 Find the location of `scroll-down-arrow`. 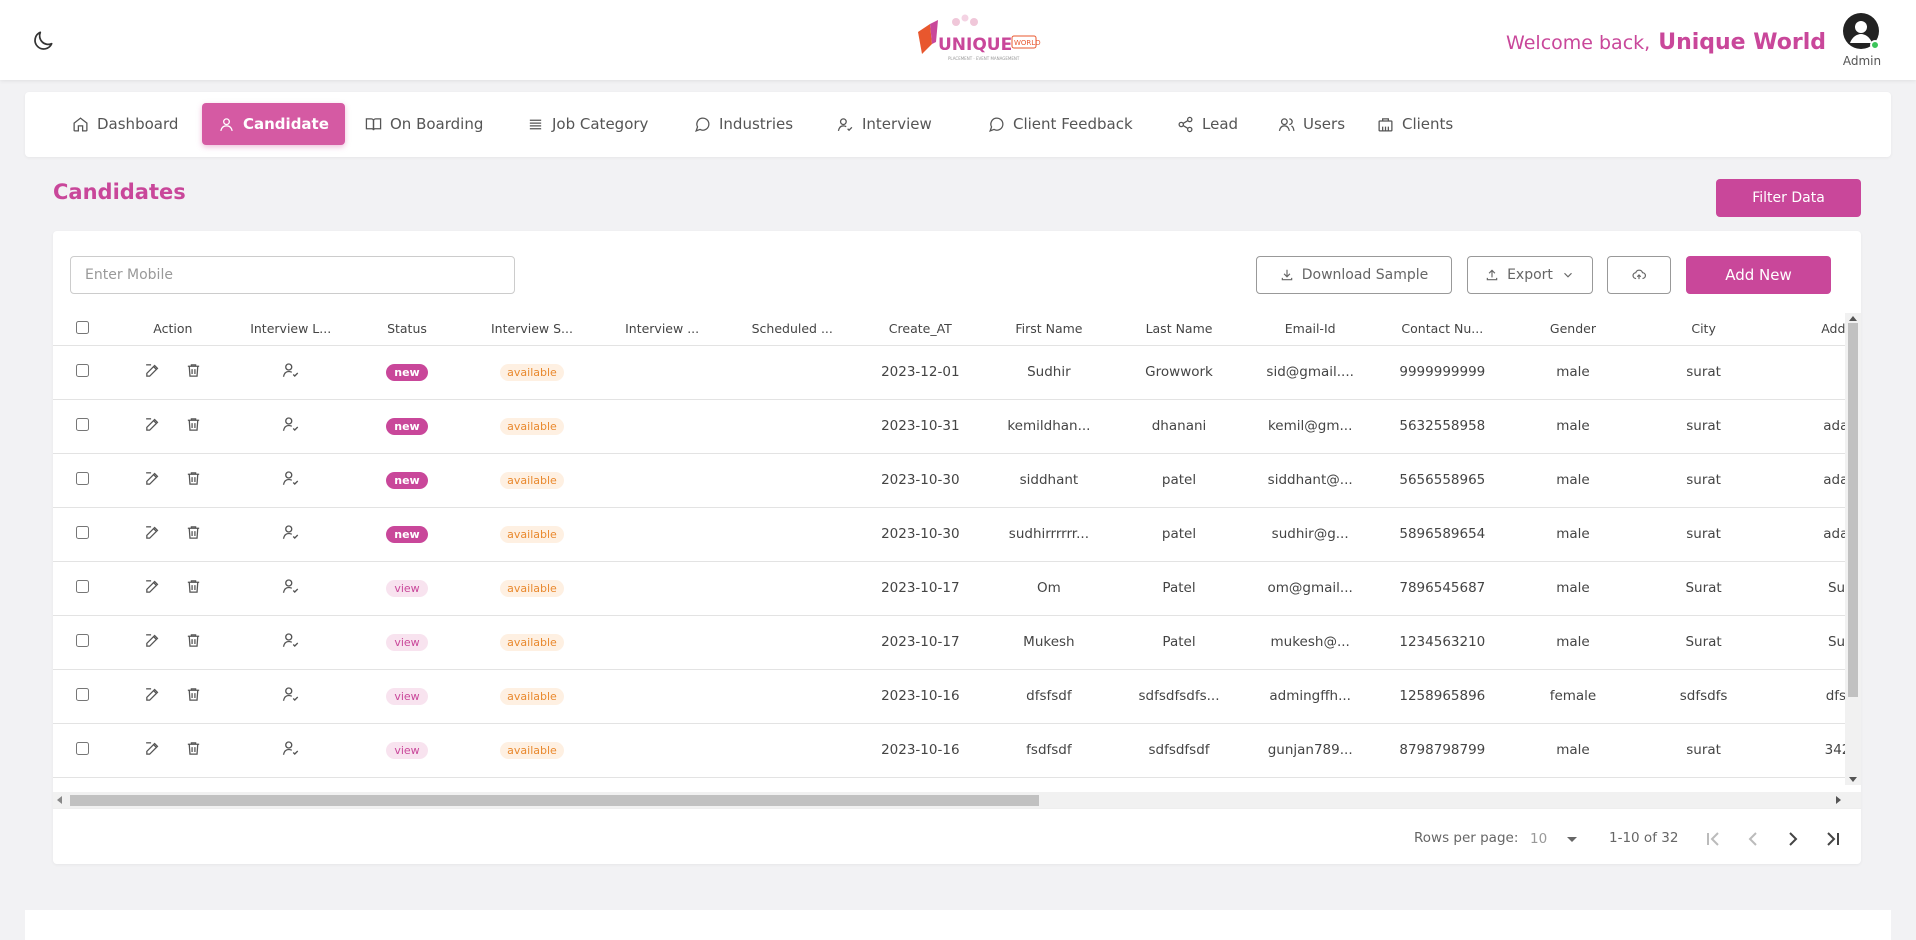

scroll-down-arrow is located at coordinates (1853, 779).